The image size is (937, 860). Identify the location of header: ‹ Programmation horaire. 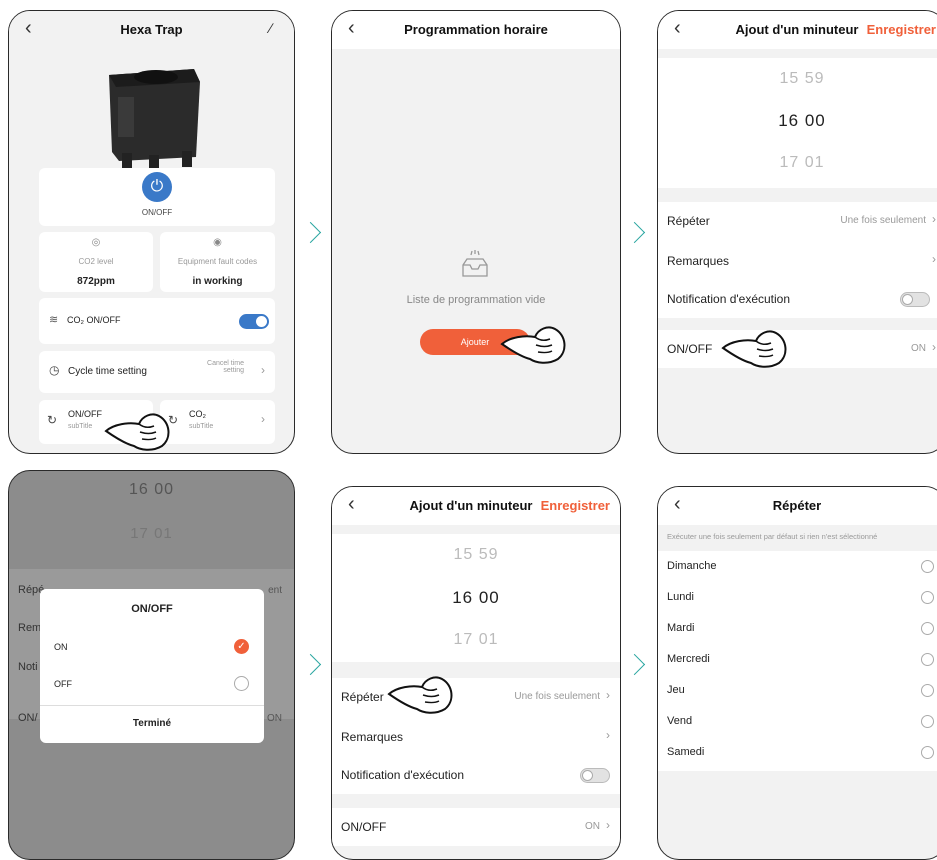
(476, 30).